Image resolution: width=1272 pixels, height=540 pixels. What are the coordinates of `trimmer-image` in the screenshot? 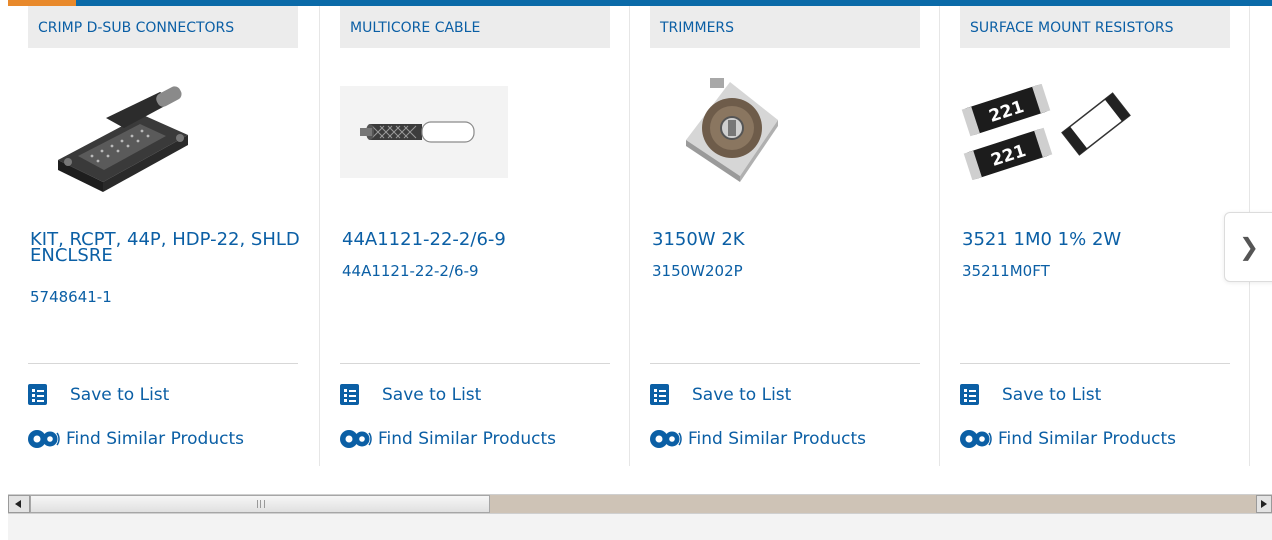 It's located at (730, 130).